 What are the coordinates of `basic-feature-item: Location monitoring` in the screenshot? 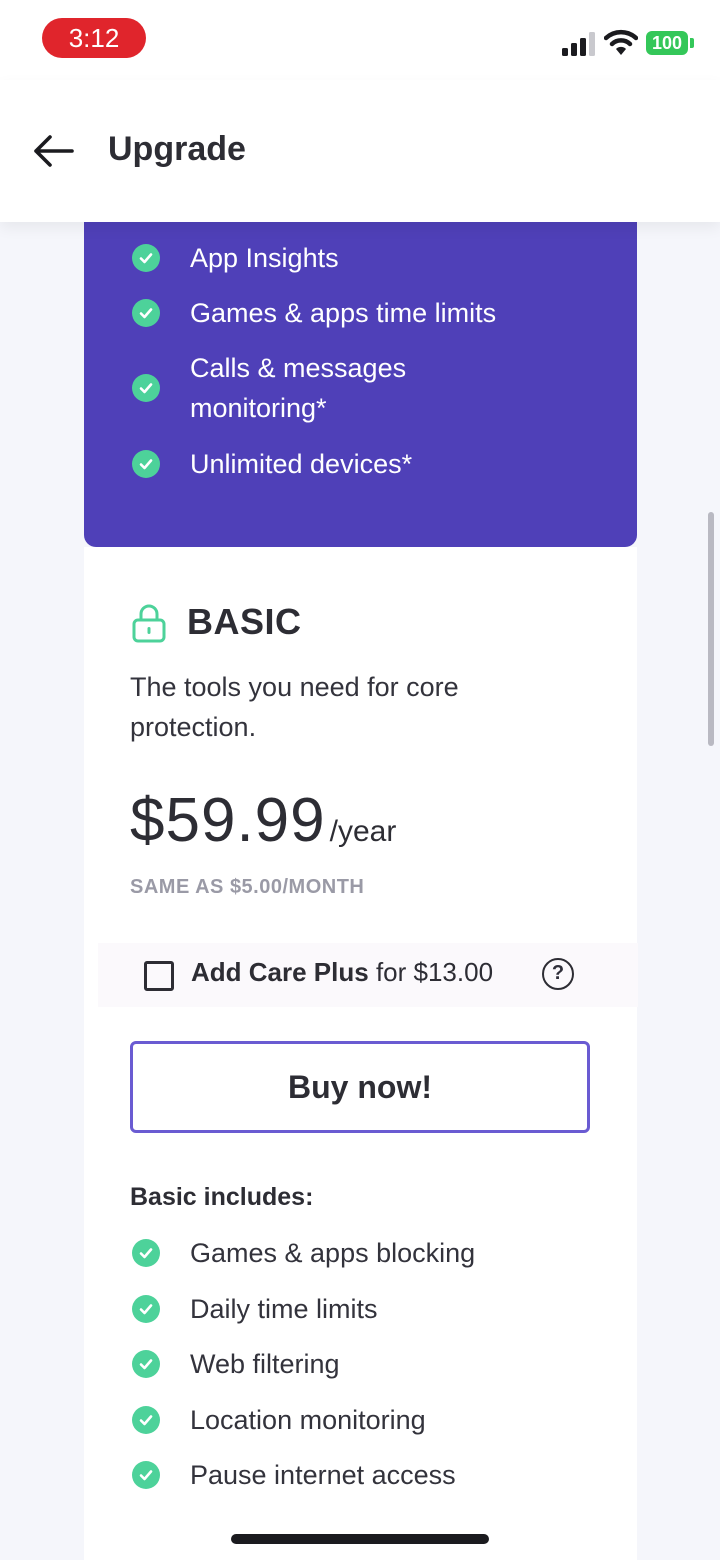 It's located at (367, 1420).